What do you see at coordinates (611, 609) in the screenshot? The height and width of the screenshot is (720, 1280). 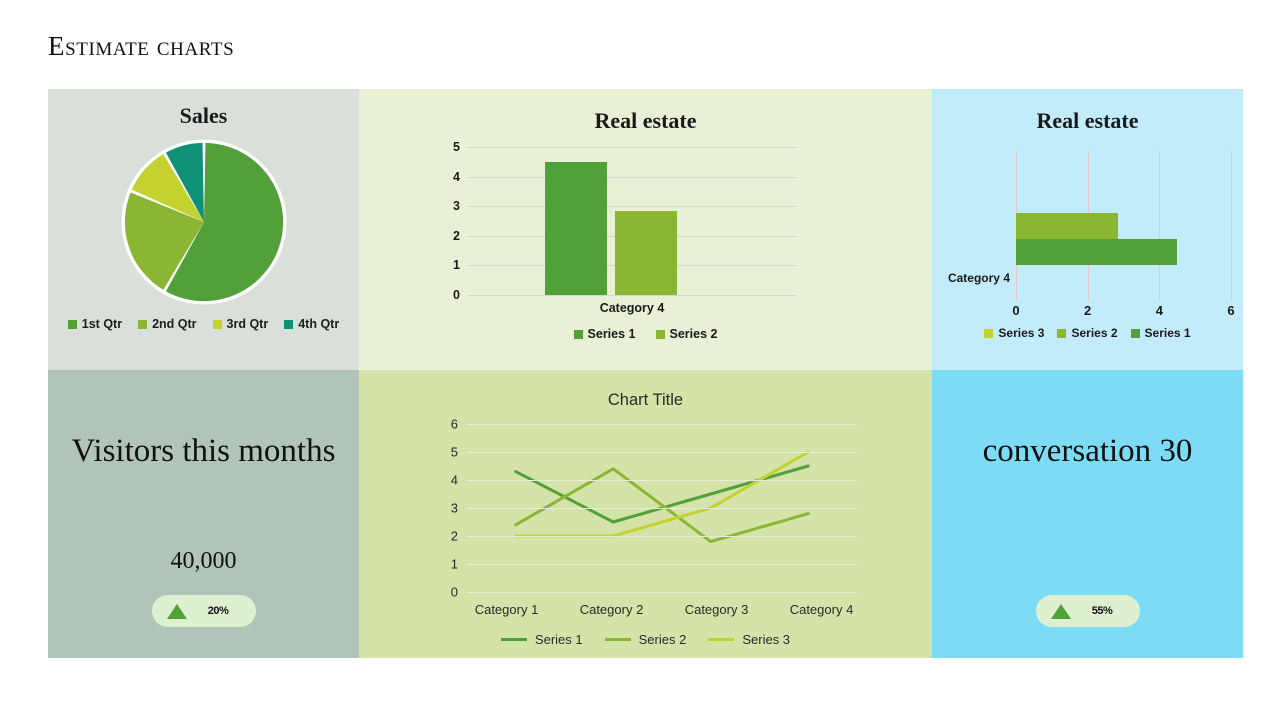 I see `line-x-label: Category 2` at bounding box center [611, 609].